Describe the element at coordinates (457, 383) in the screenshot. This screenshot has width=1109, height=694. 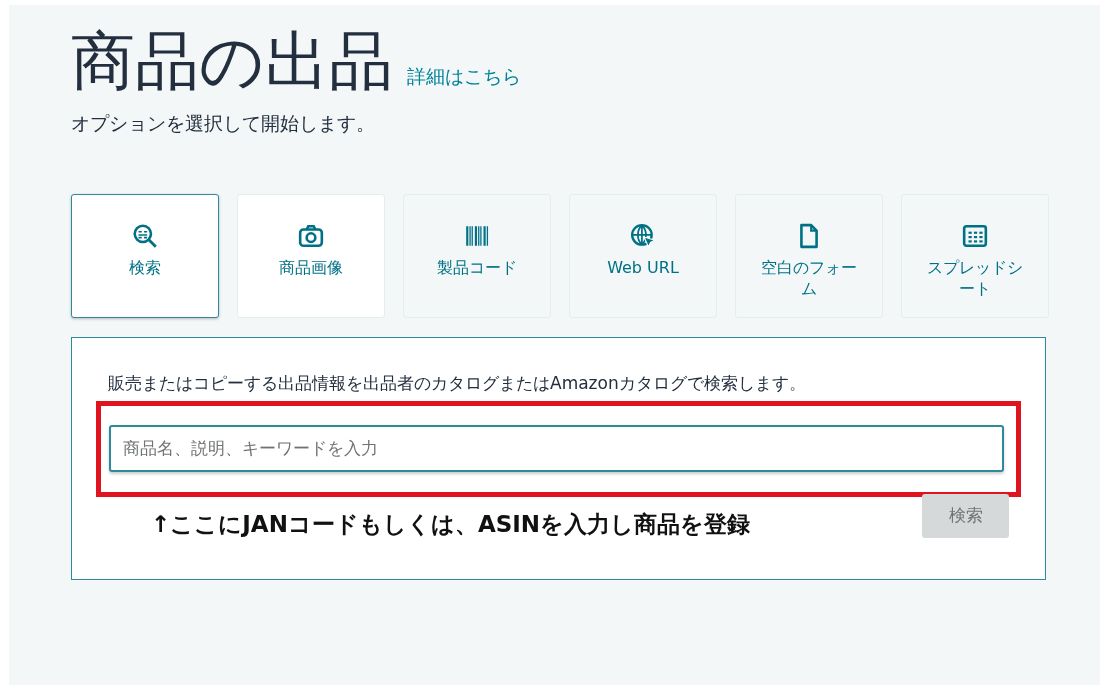
I see `search-description: 販売またはコピーする出品情報を出品者のカタログまたはAmazonカタログで検索します。` at that location.